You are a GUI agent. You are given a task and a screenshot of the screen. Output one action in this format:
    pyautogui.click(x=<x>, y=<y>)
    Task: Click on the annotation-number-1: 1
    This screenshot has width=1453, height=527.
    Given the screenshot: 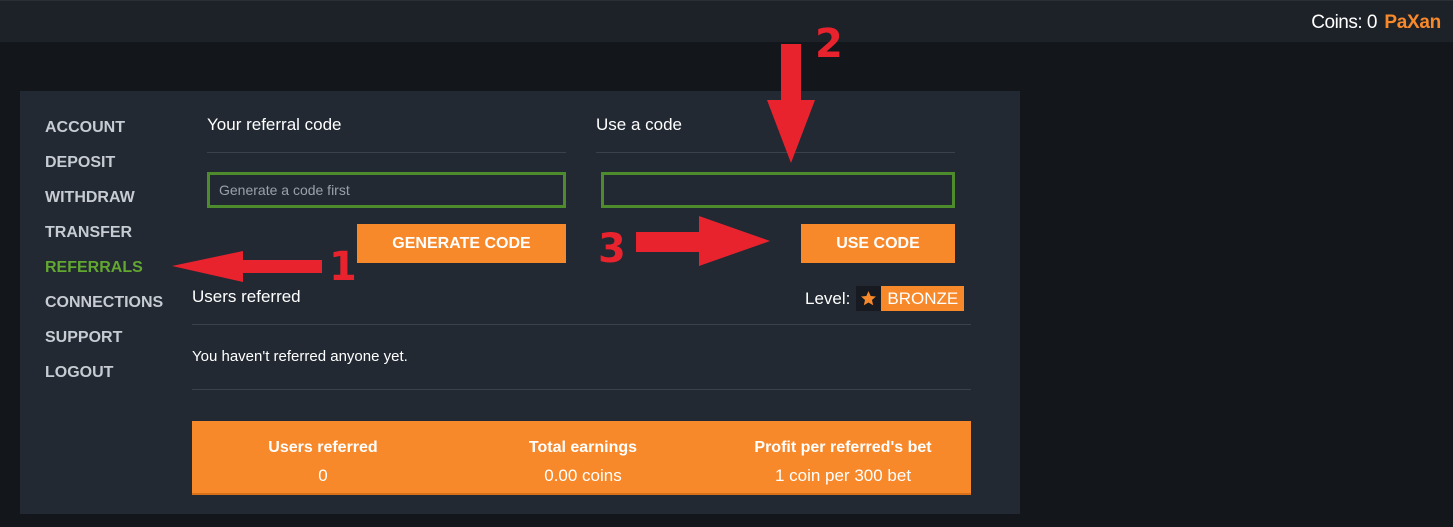 What is the action you would take?
    pyautogui.click(x=343, y=267)
    